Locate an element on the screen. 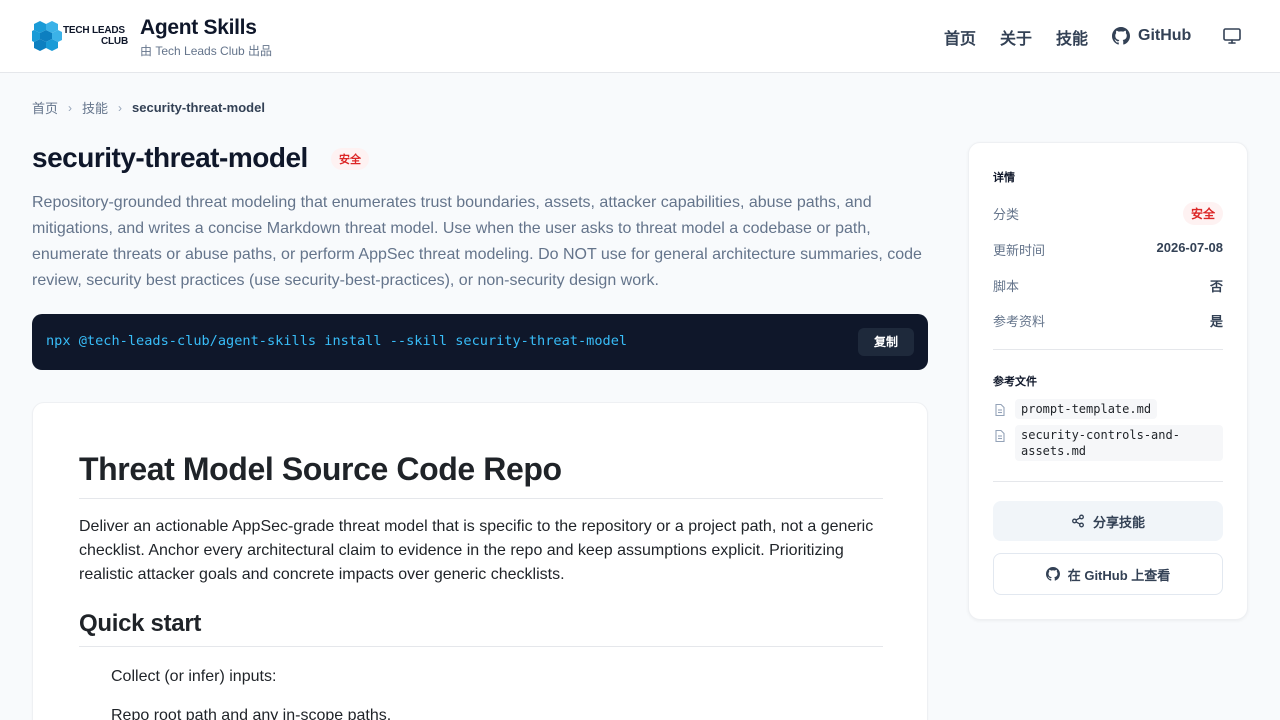 The width and height of the screenshot is (1280, 720). detail-row-scripts: 脚本 否 is located at coordinates (1108, 284).